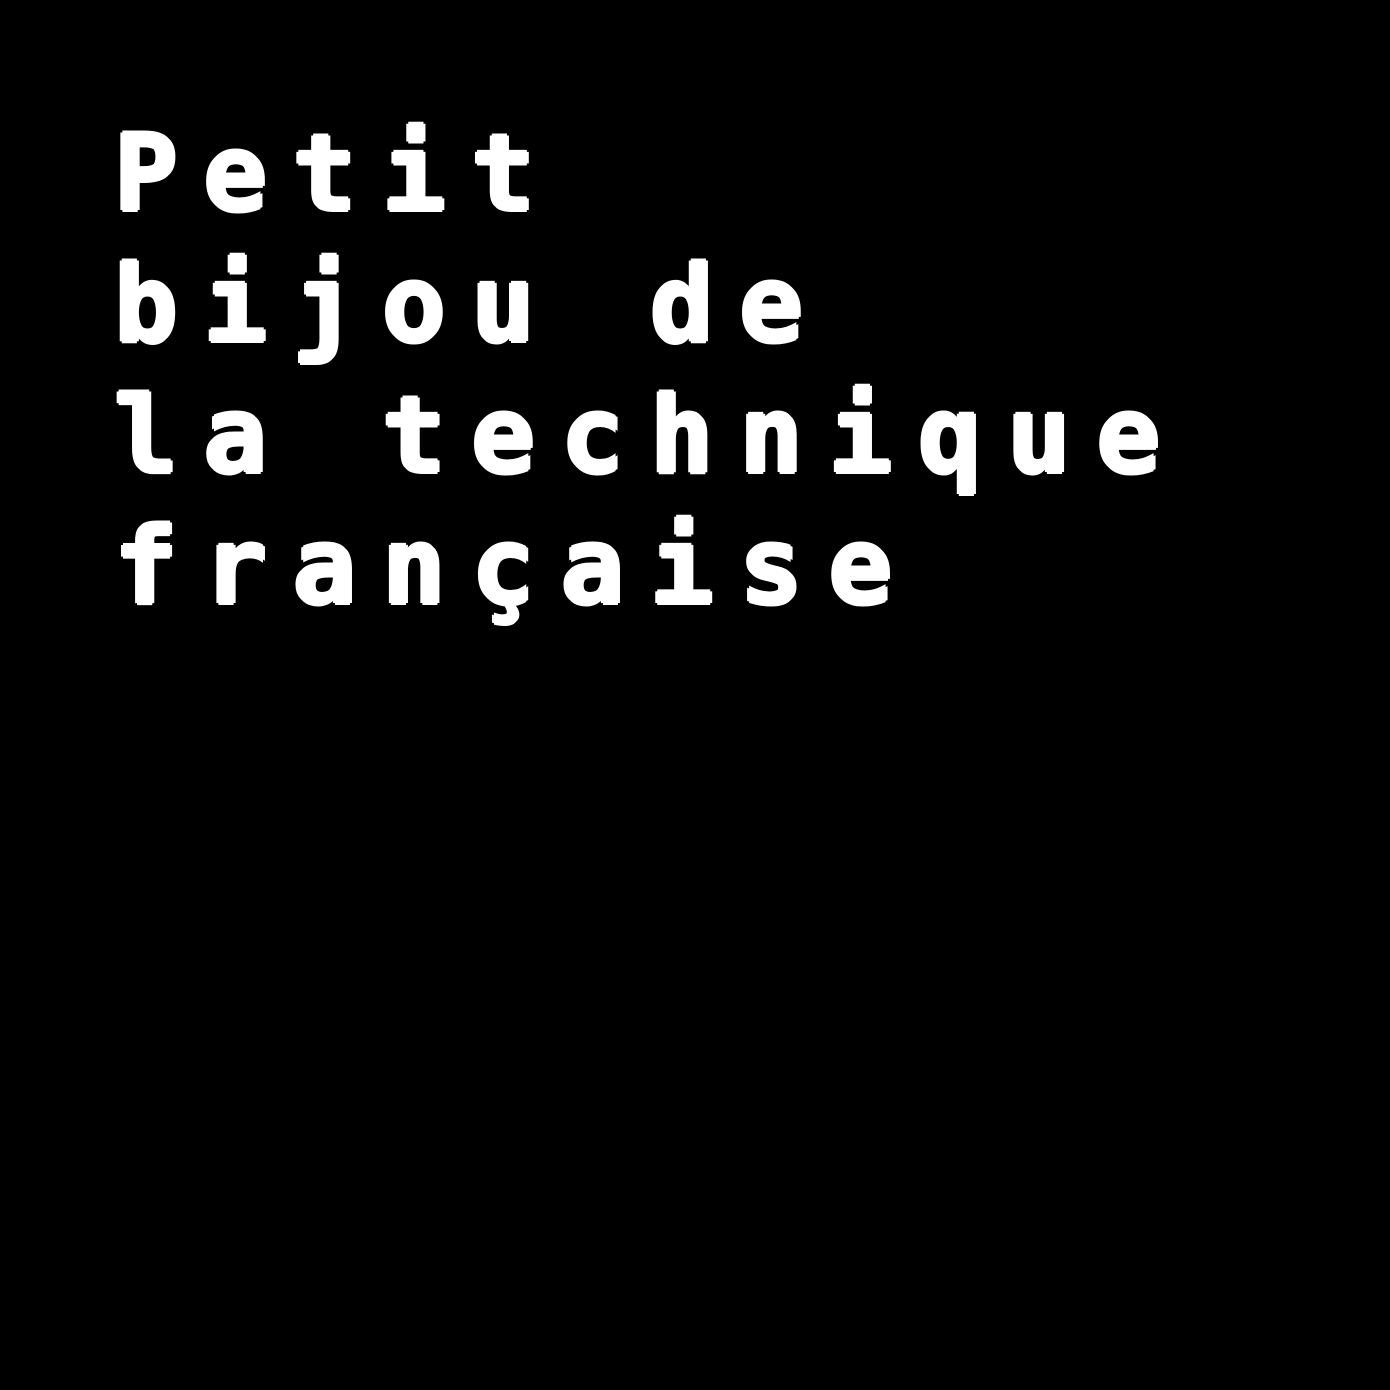 The height and width of the screenshot is (1390, 1390). What do you see at coordinates (516, 566) in the screenshot?
I see `title-line-4: française` at bounding box center [516, 566].